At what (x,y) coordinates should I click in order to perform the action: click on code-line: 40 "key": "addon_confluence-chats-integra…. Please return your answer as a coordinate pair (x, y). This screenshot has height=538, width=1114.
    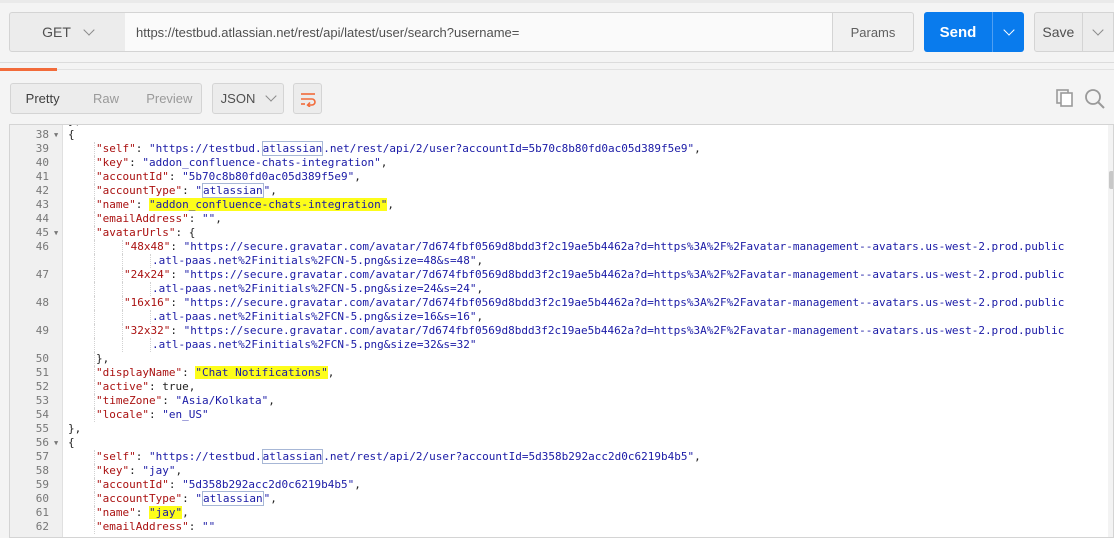
    Looking at the image, I should click on (559, 163).